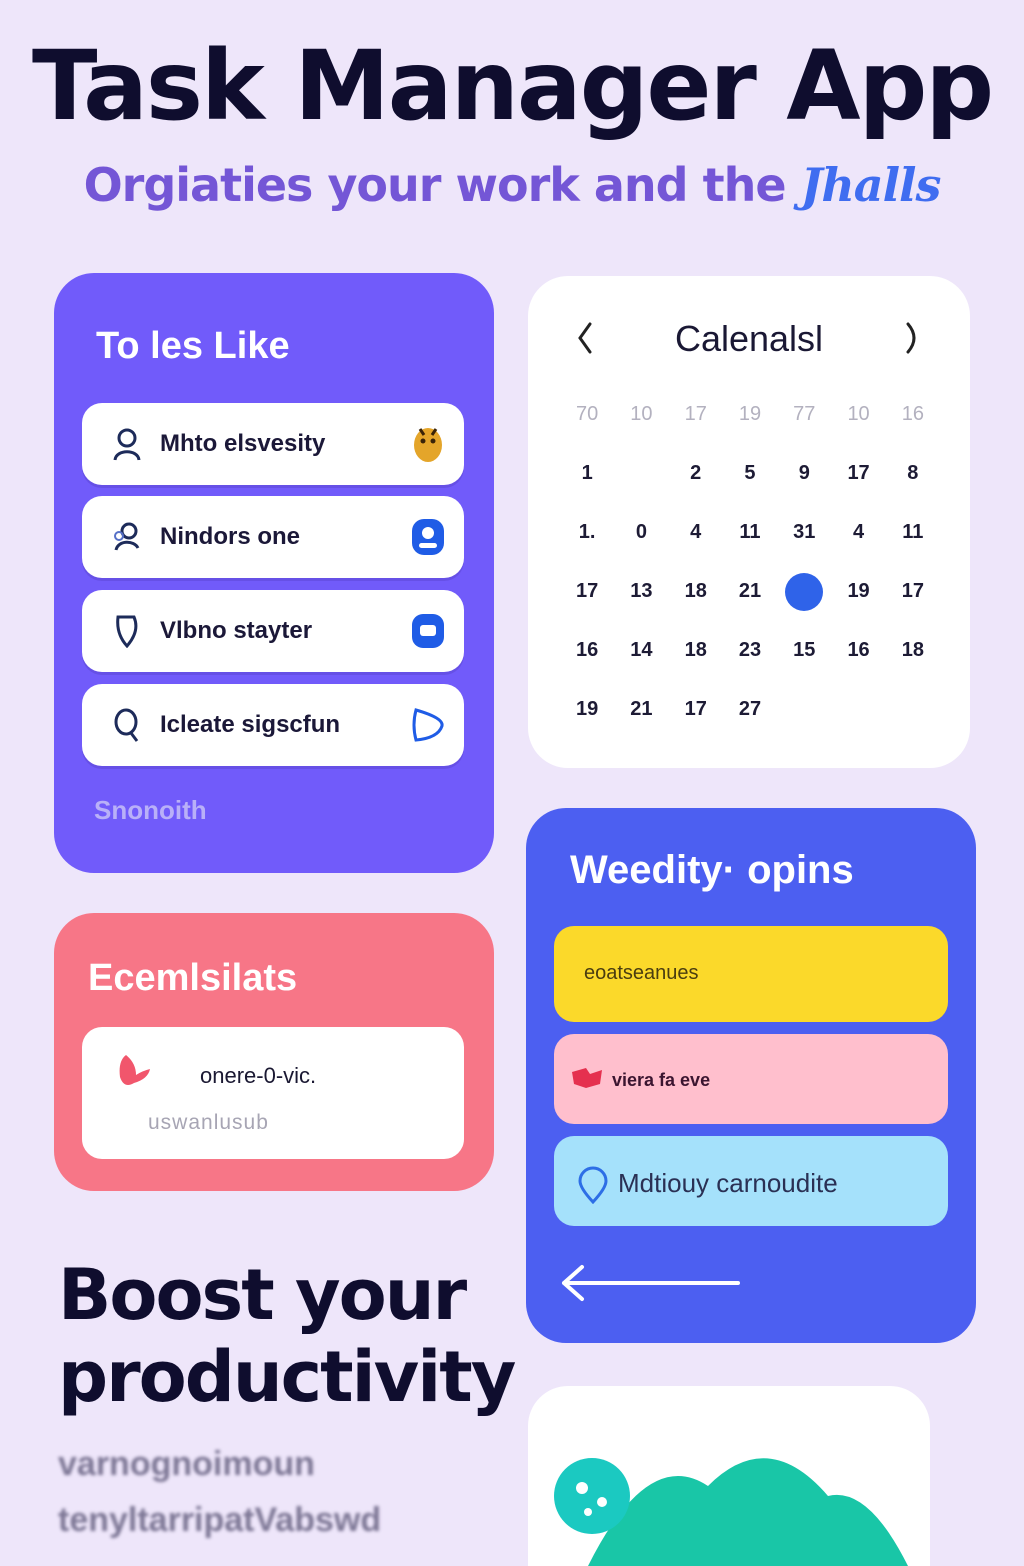 The image size is (1024, 1566). What do you see at coordinates (243, 443) in the screenshot?
I see `todo-item-label: Mhto elsvesity` at bounding box center [243, 443].